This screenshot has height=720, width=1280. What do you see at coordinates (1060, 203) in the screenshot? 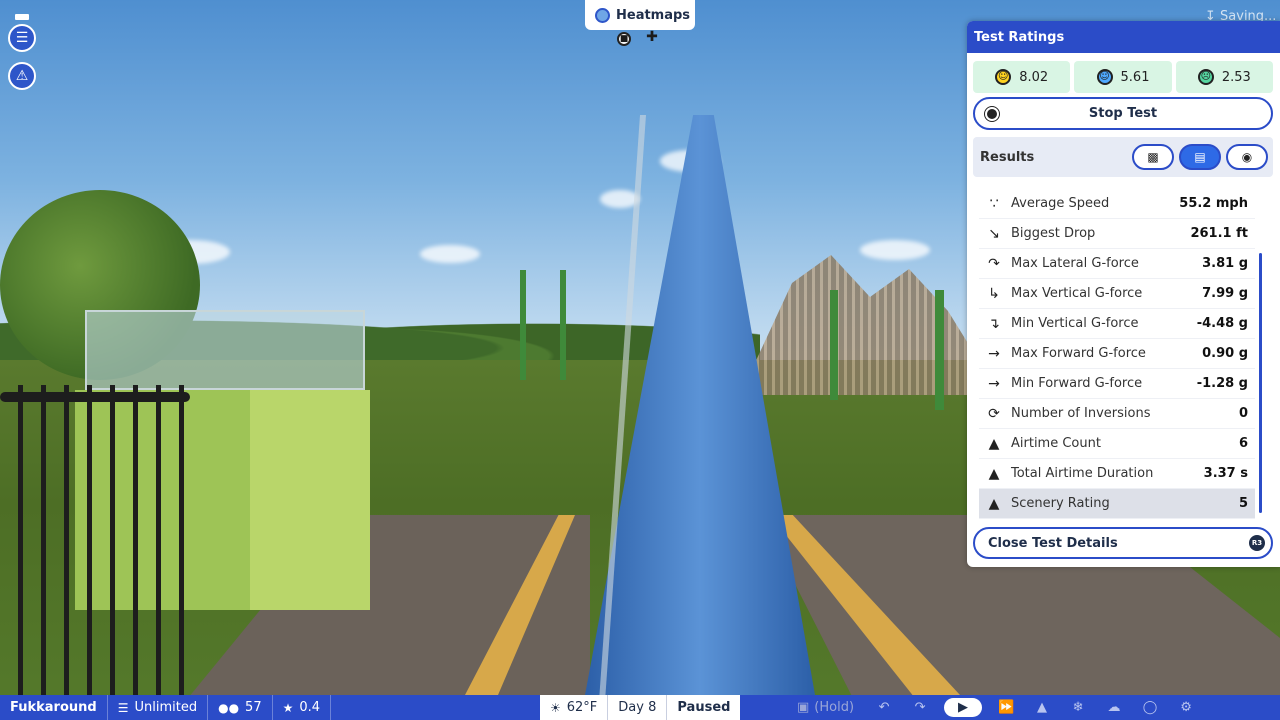
I see `stat-label: Average Speed` at bounding box center [1060, 203].